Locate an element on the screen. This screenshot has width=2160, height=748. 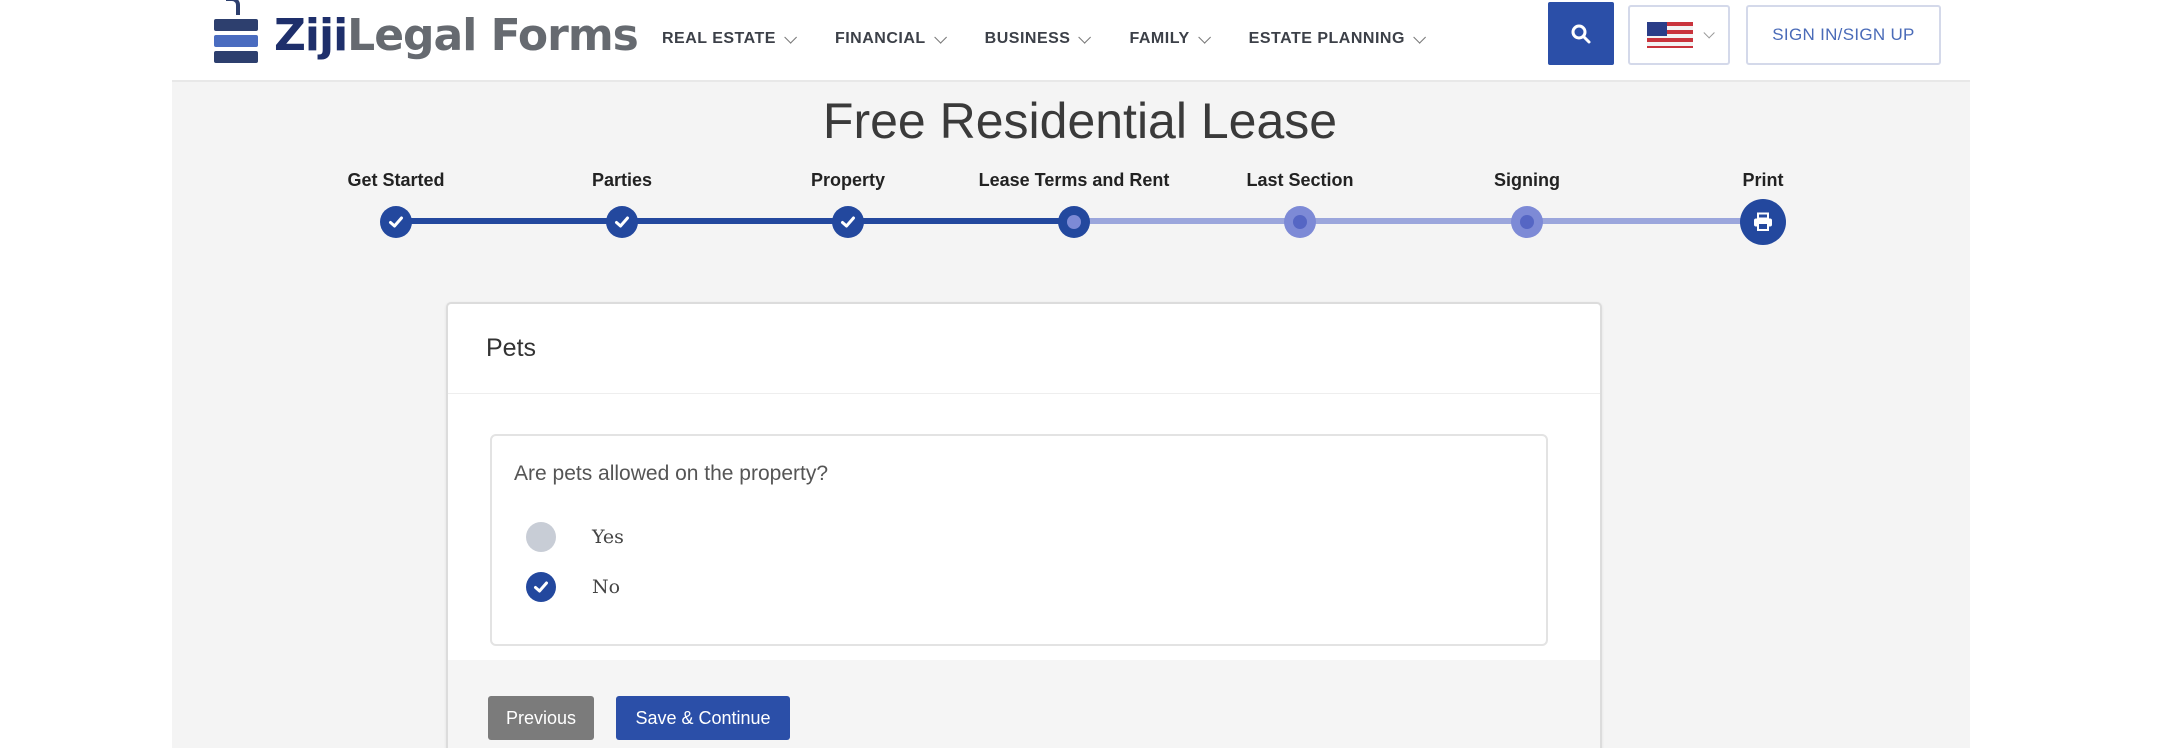
nav-item-label: ESTATE PLANNING is located at coordinates (1326, 38).